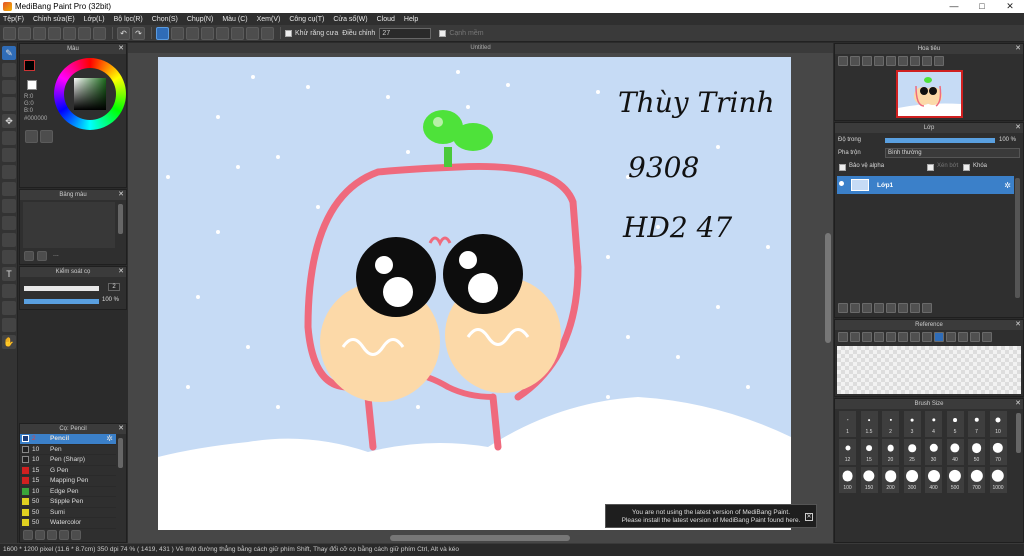  Describe the element at coordinates (9, 121) in the screenshot. I see `move-tool-icon: ✥` at that location.